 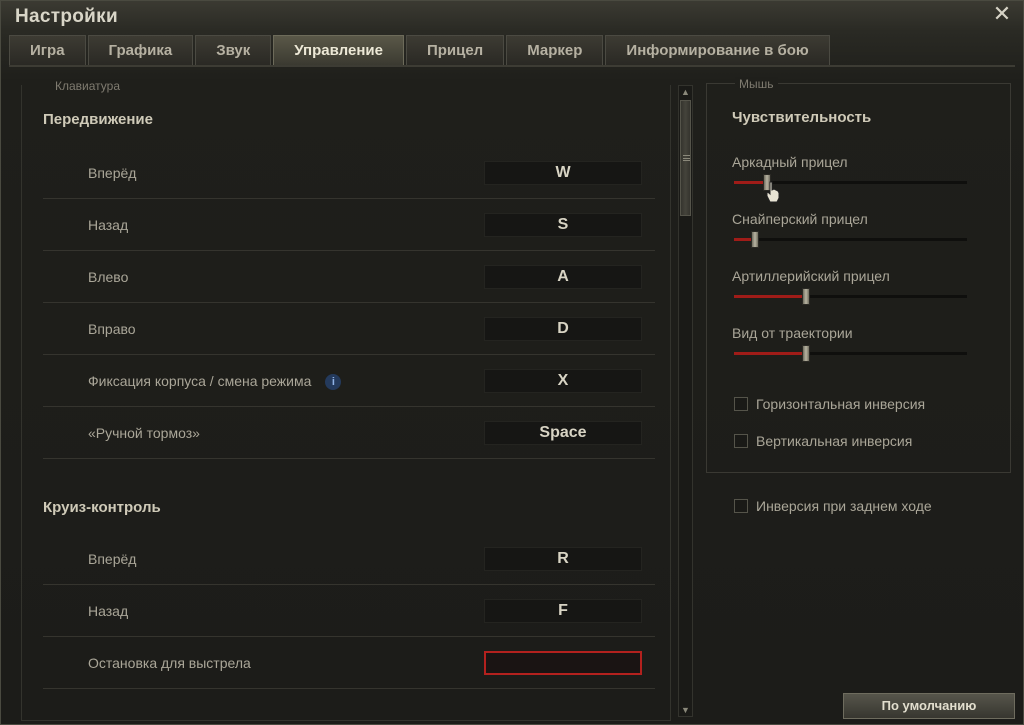 What do you see at coordinates (685, 401) in the screenshot?
I see `keyboard-scrollbar: ▲ ▼` at bounding box center [685, 401].